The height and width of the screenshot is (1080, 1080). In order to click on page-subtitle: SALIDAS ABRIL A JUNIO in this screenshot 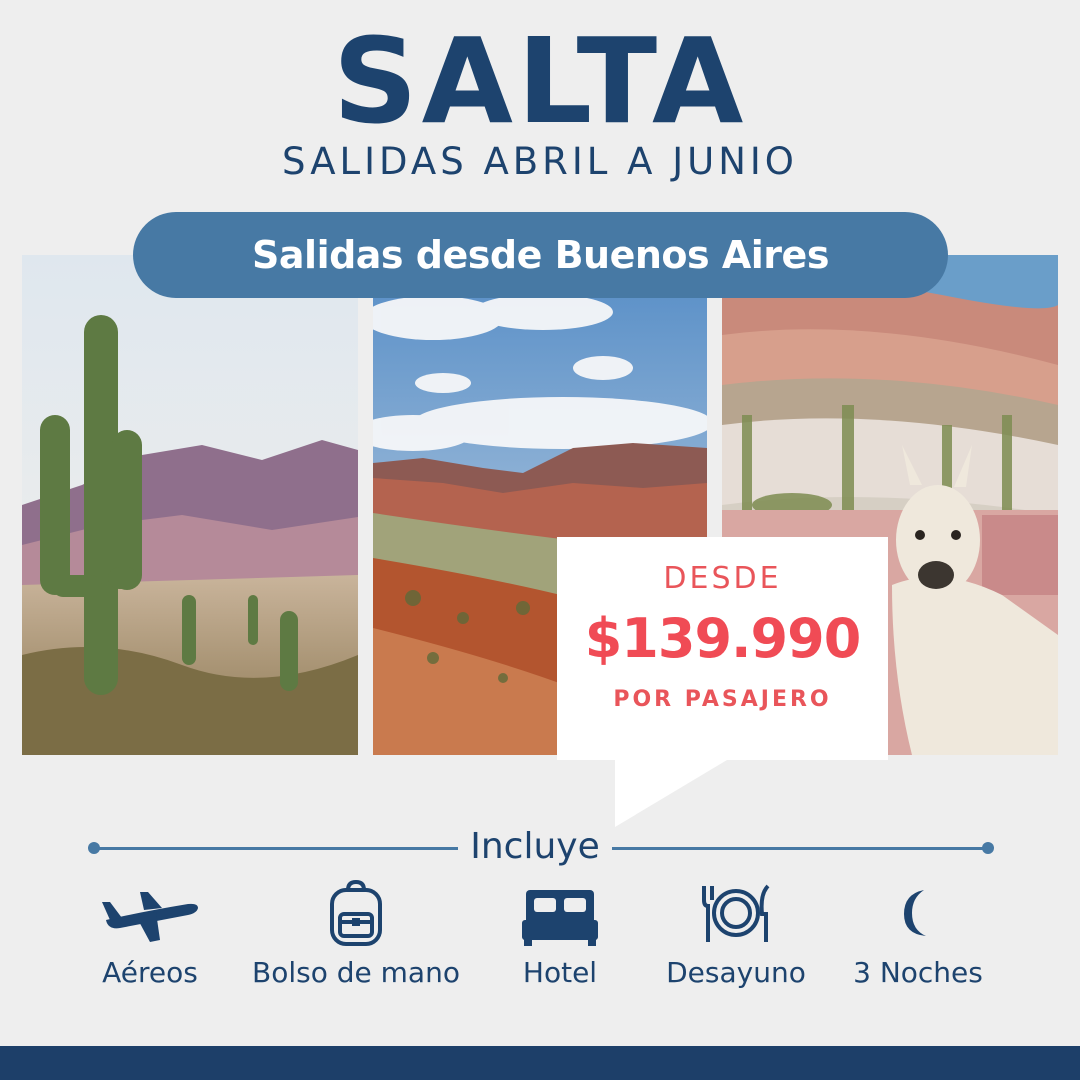, I will do `click(540, 161)`.